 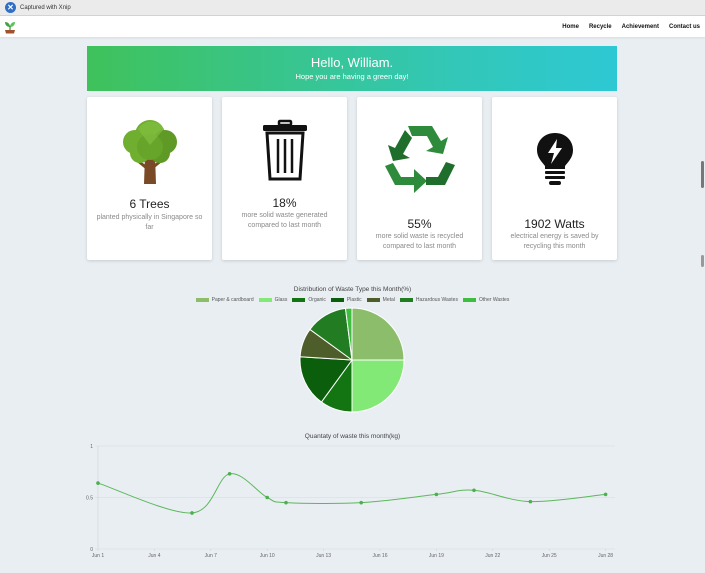 I want to click on x-tick-label: Jun 25, so click(x=549, y=556).